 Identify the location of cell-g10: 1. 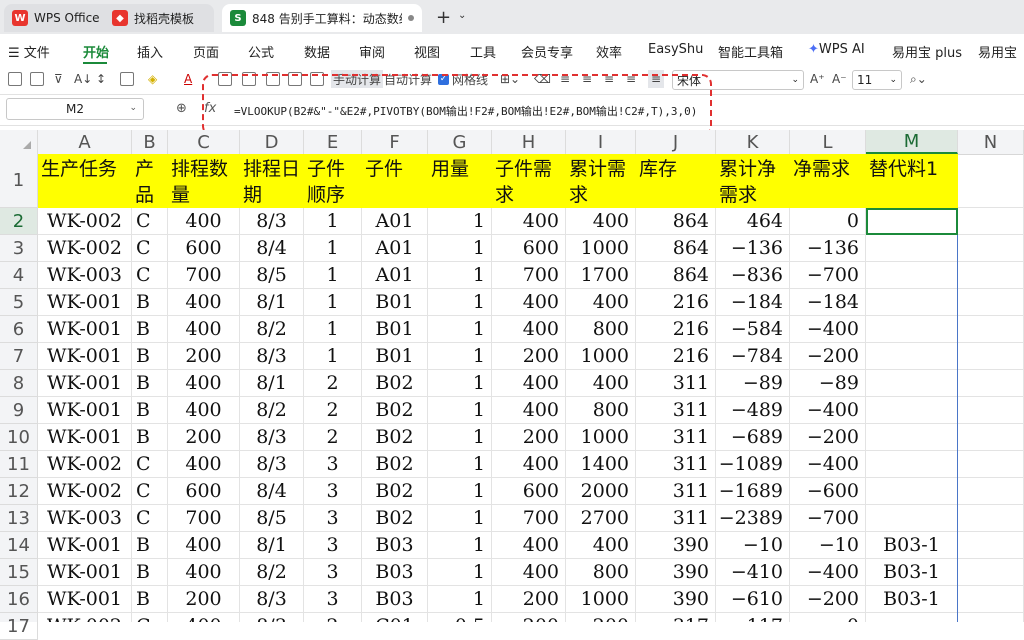
(460, 437).